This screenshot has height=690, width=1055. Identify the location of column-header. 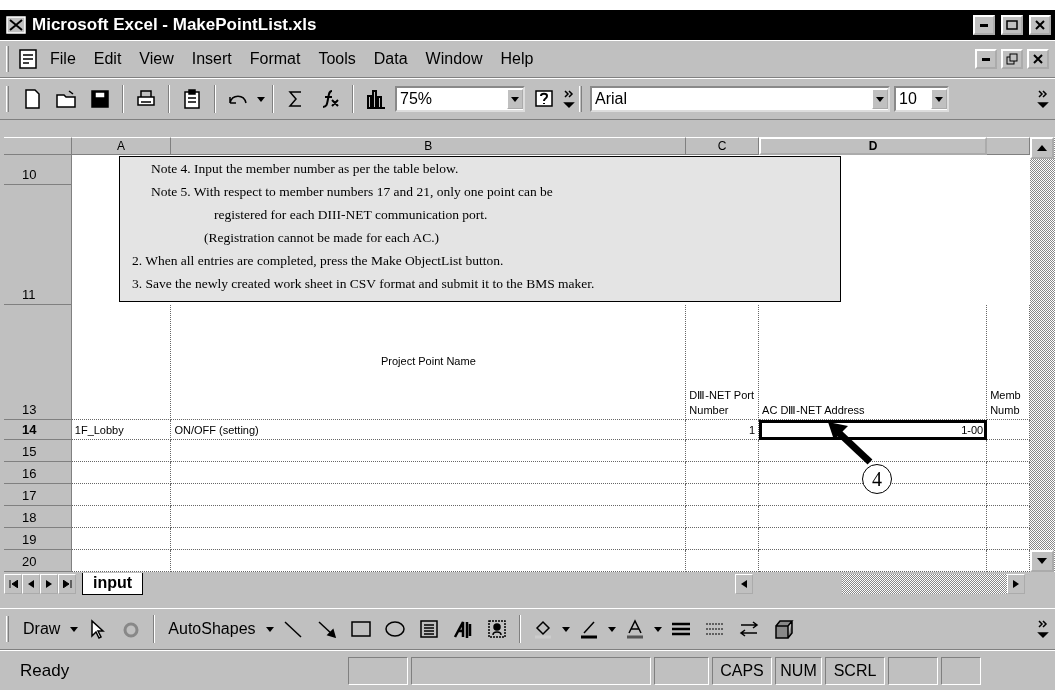
(1008, 146).